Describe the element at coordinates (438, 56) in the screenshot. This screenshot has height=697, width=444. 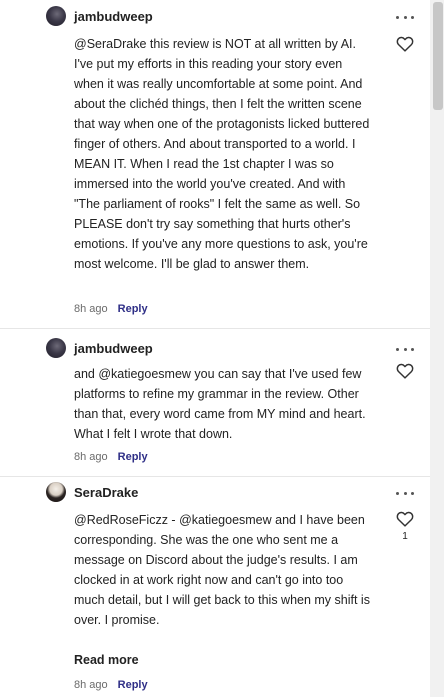
I see `scrollbar-thumb` at that location.